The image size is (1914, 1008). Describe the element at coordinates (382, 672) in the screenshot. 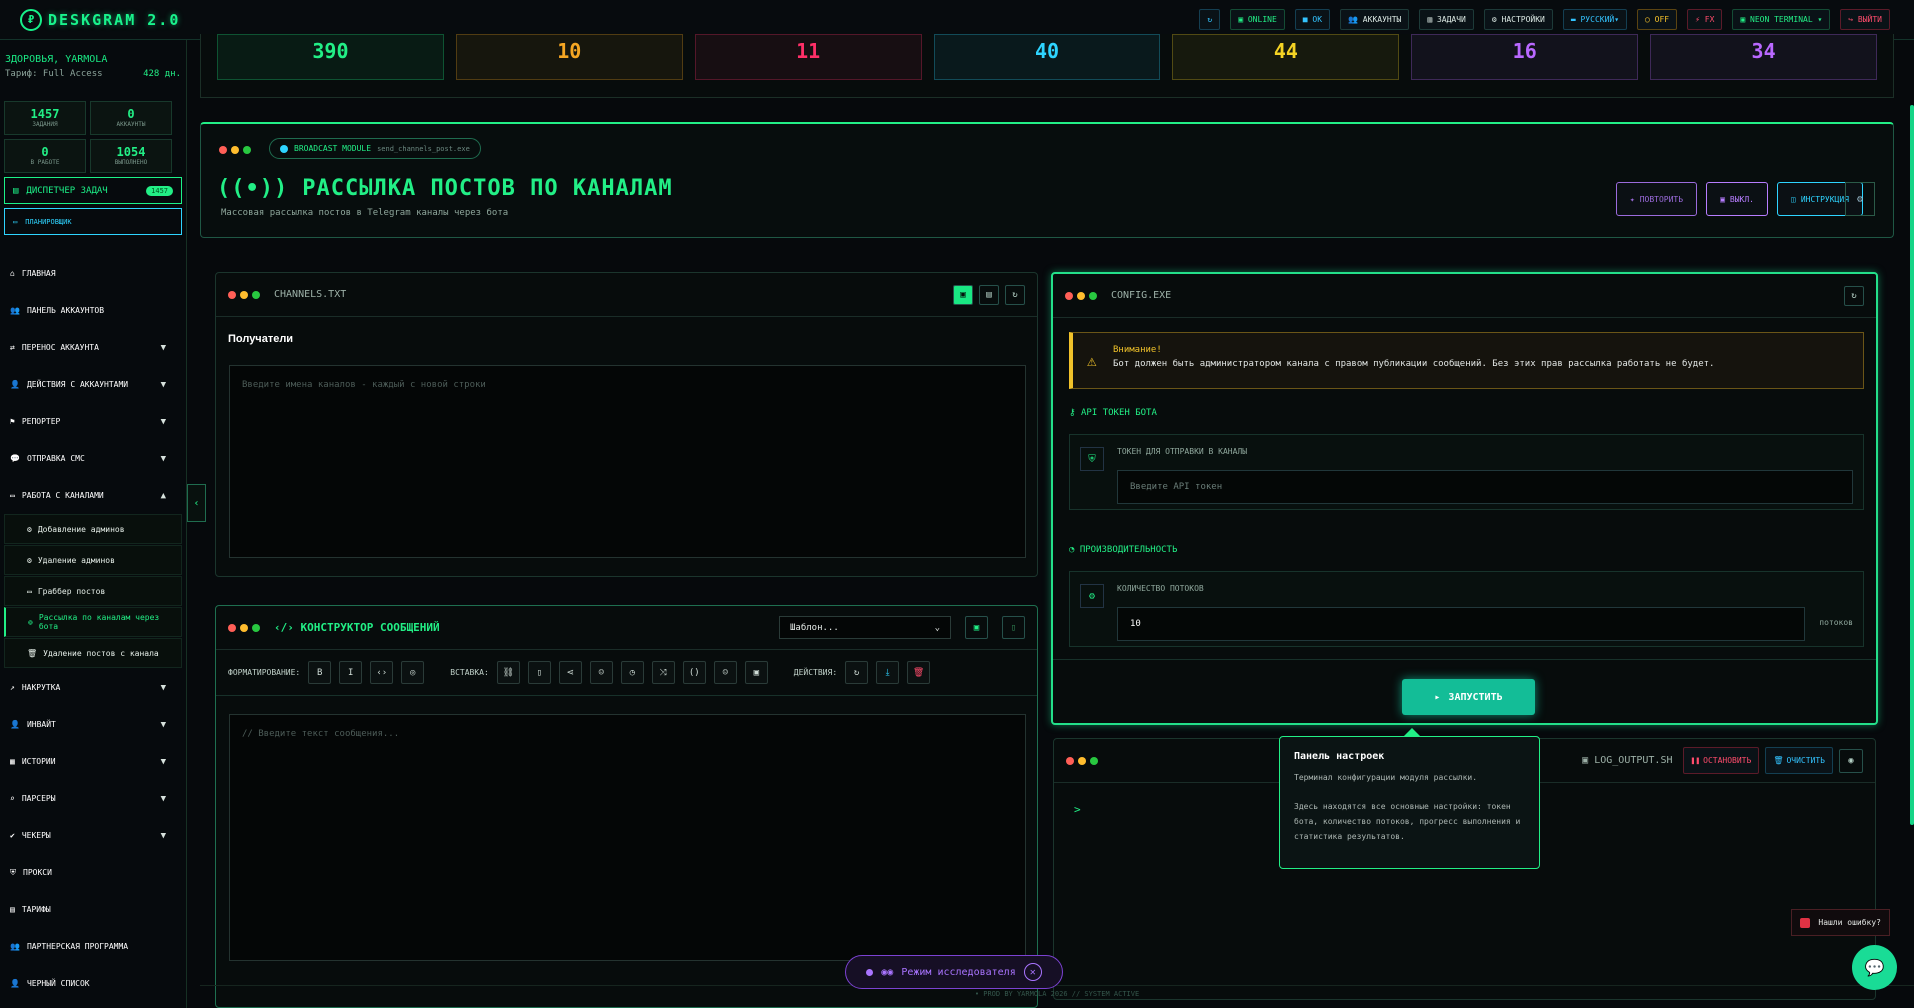

I see `code-button: ‹›` at that location.